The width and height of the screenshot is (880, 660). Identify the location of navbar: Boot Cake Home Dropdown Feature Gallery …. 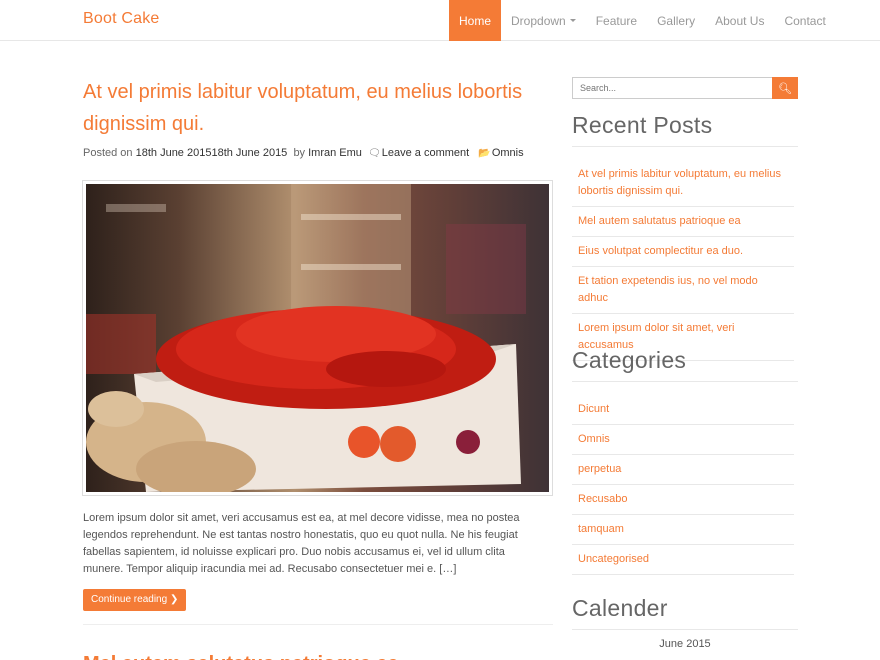
(440, 20).